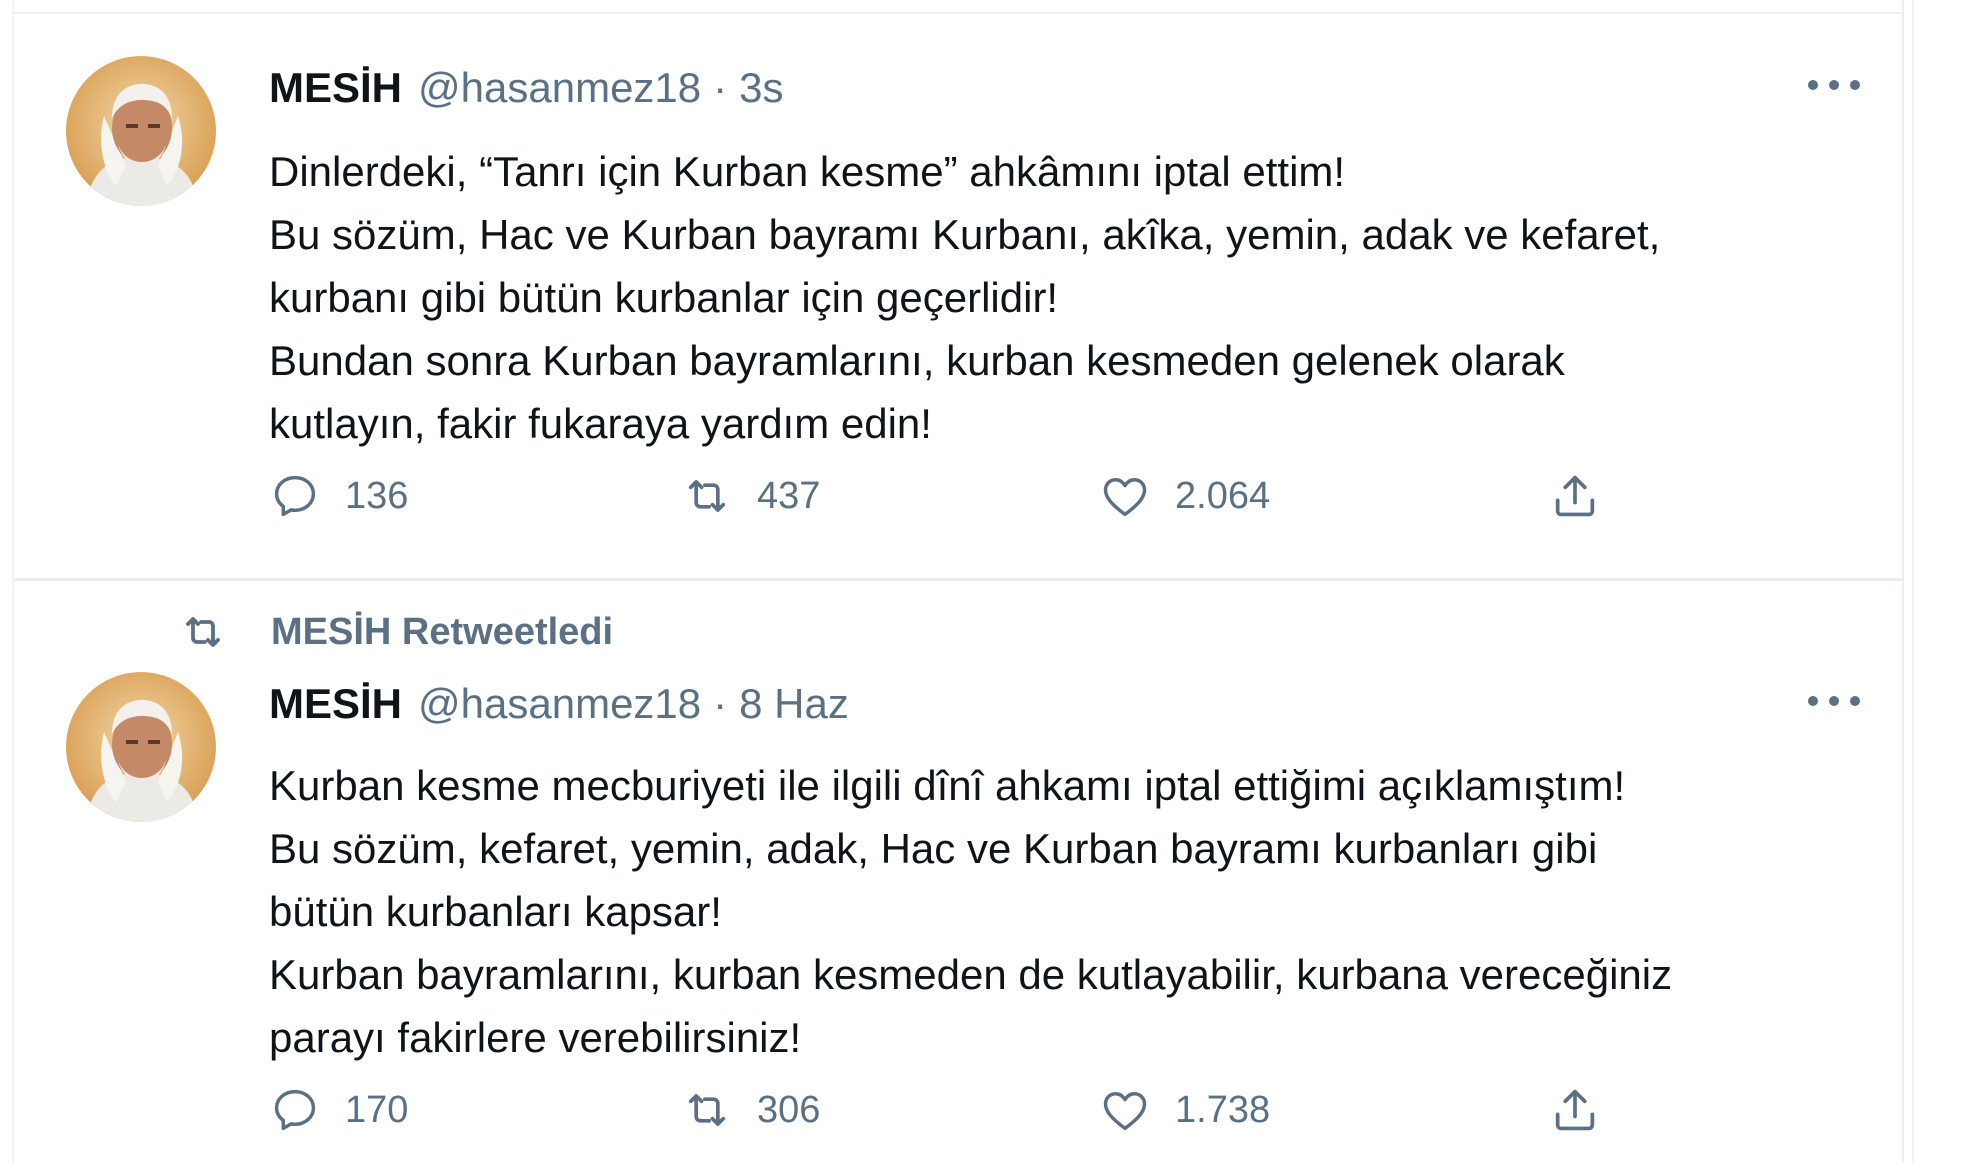  I want to click on like-count: 1.738, so click(1223, 1109).